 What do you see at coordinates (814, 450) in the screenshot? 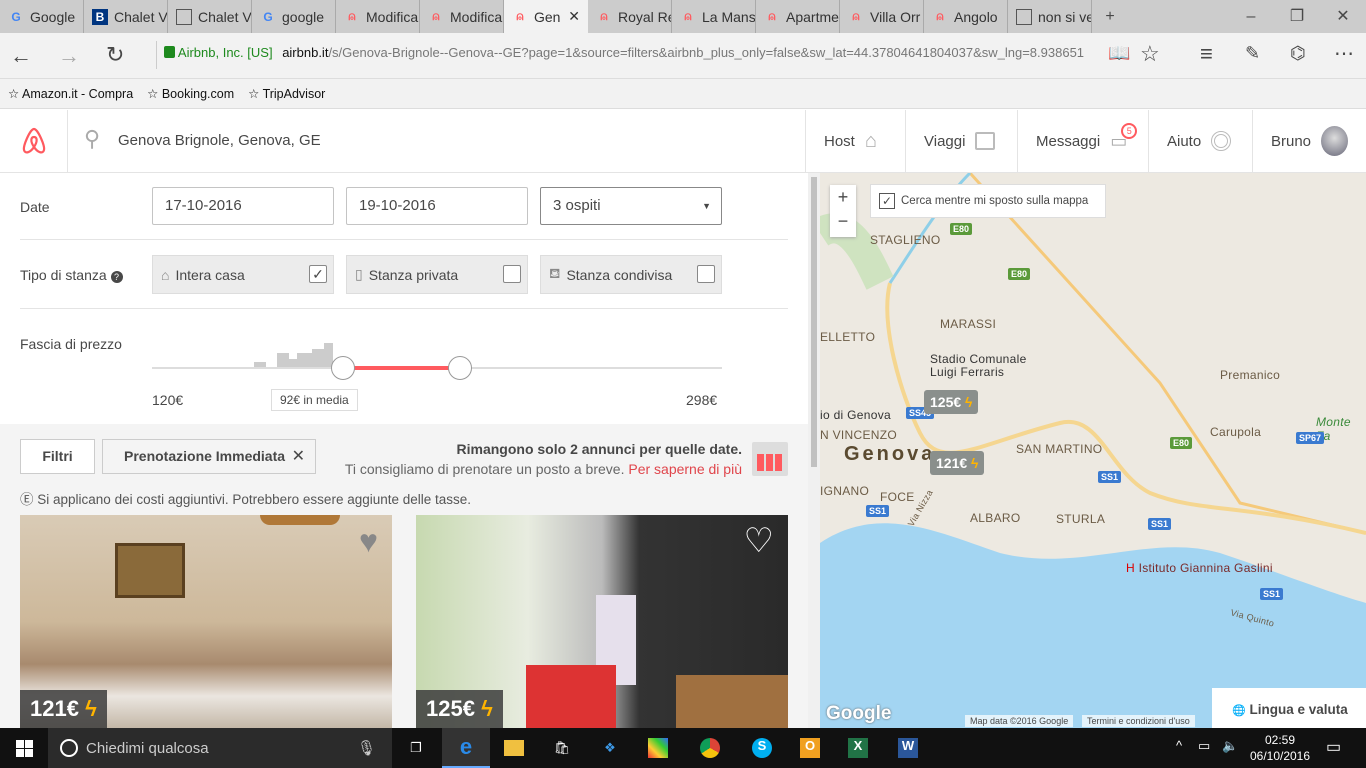
I see `scrollbar` at bounding box center [814, 450].